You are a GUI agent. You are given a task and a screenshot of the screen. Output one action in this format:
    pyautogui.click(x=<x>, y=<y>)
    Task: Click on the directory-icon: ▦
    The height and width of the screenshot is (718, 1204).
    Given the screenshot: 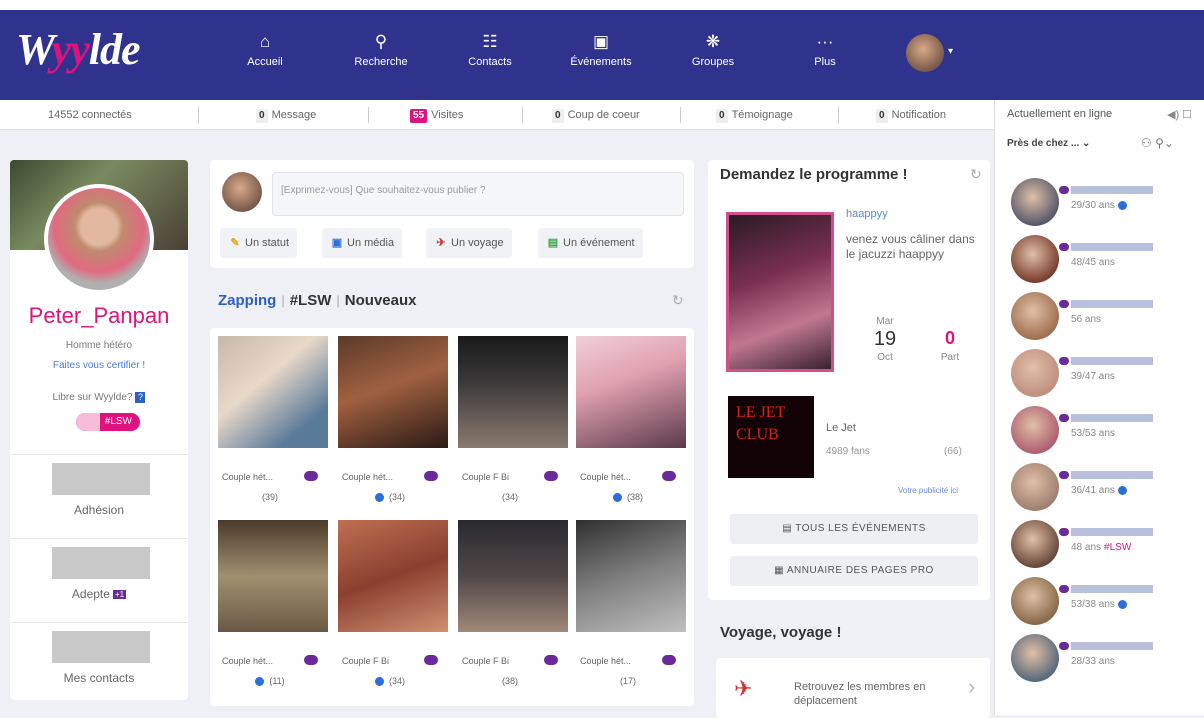 What is the action you would take?
    pyautogui.click(x=780, y=570)
    